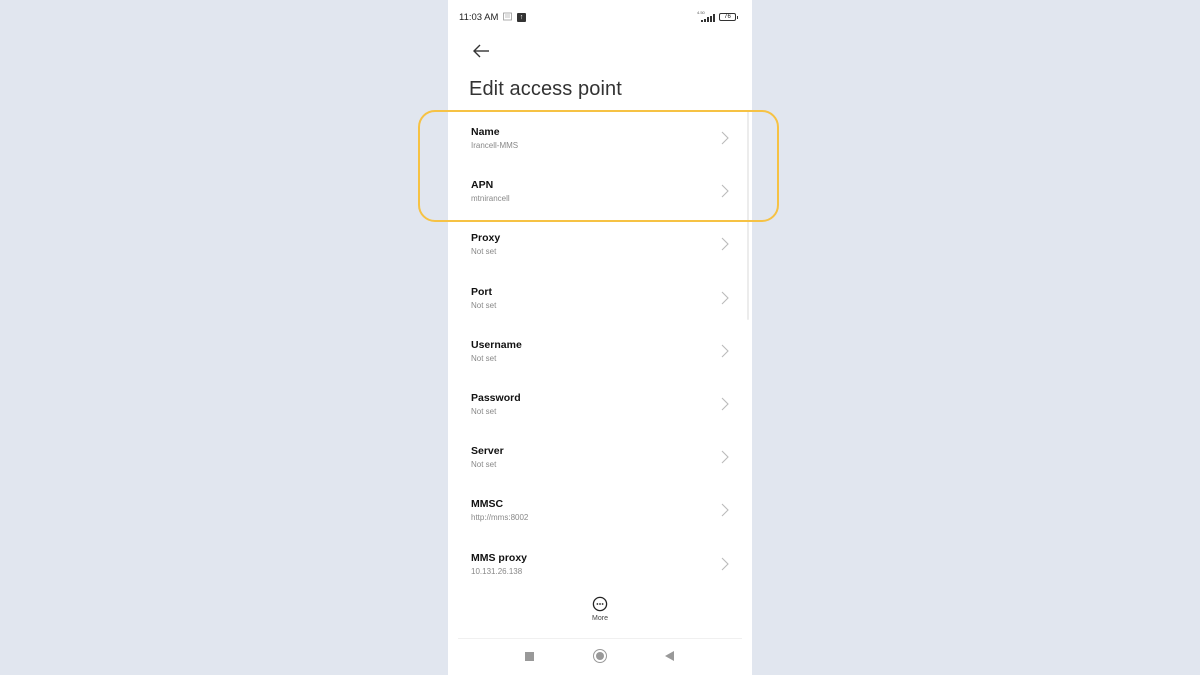  I want to click on setting-mms-proxy: MMS proxy 10.131.26.138, so click(600, 564).